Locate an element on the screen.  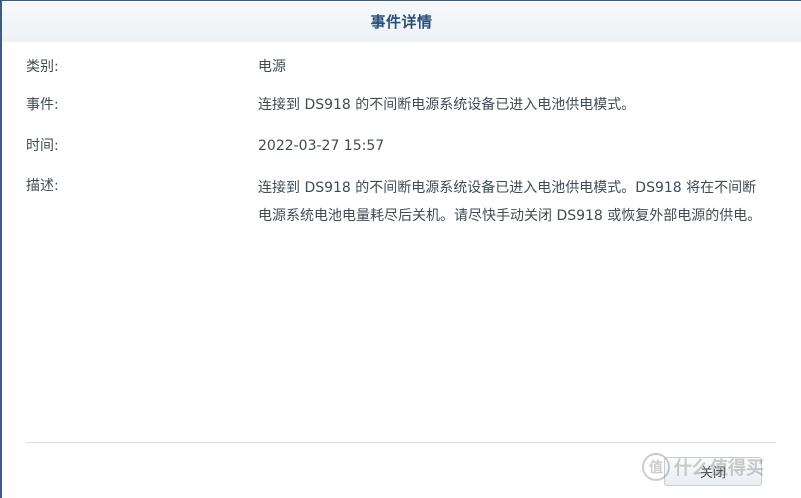
time-label: 时间: is located at coordinates (42, 146).